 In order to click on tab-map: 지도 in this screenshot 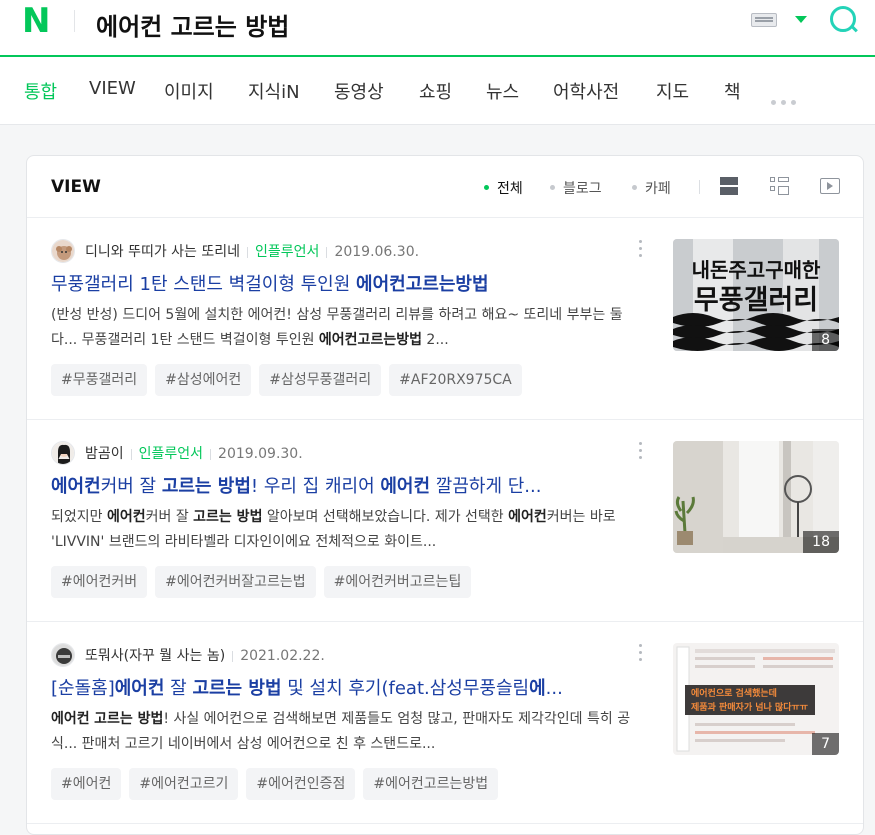, I will do `click(672, 91)`.